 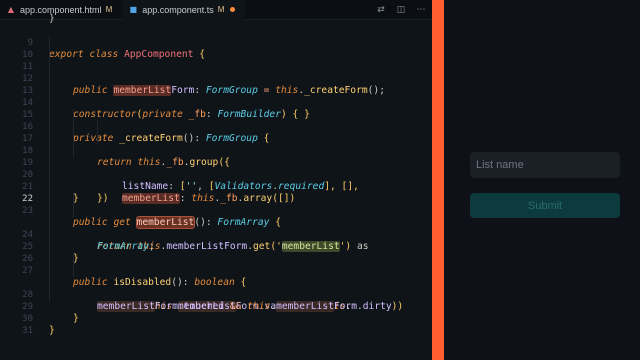 I want to click on code-line-wrap: FormArray;, so click(x=216, y=228).